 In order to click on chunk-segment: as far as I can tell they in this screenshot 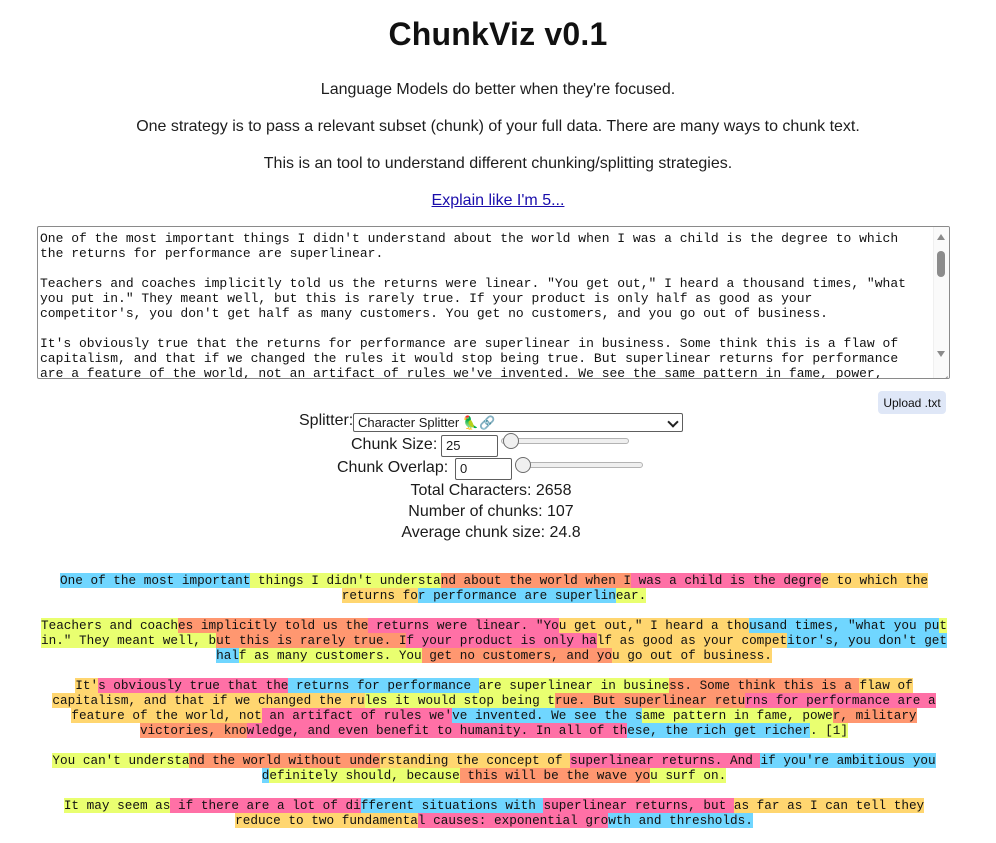, I will do `click(829, 805)`.